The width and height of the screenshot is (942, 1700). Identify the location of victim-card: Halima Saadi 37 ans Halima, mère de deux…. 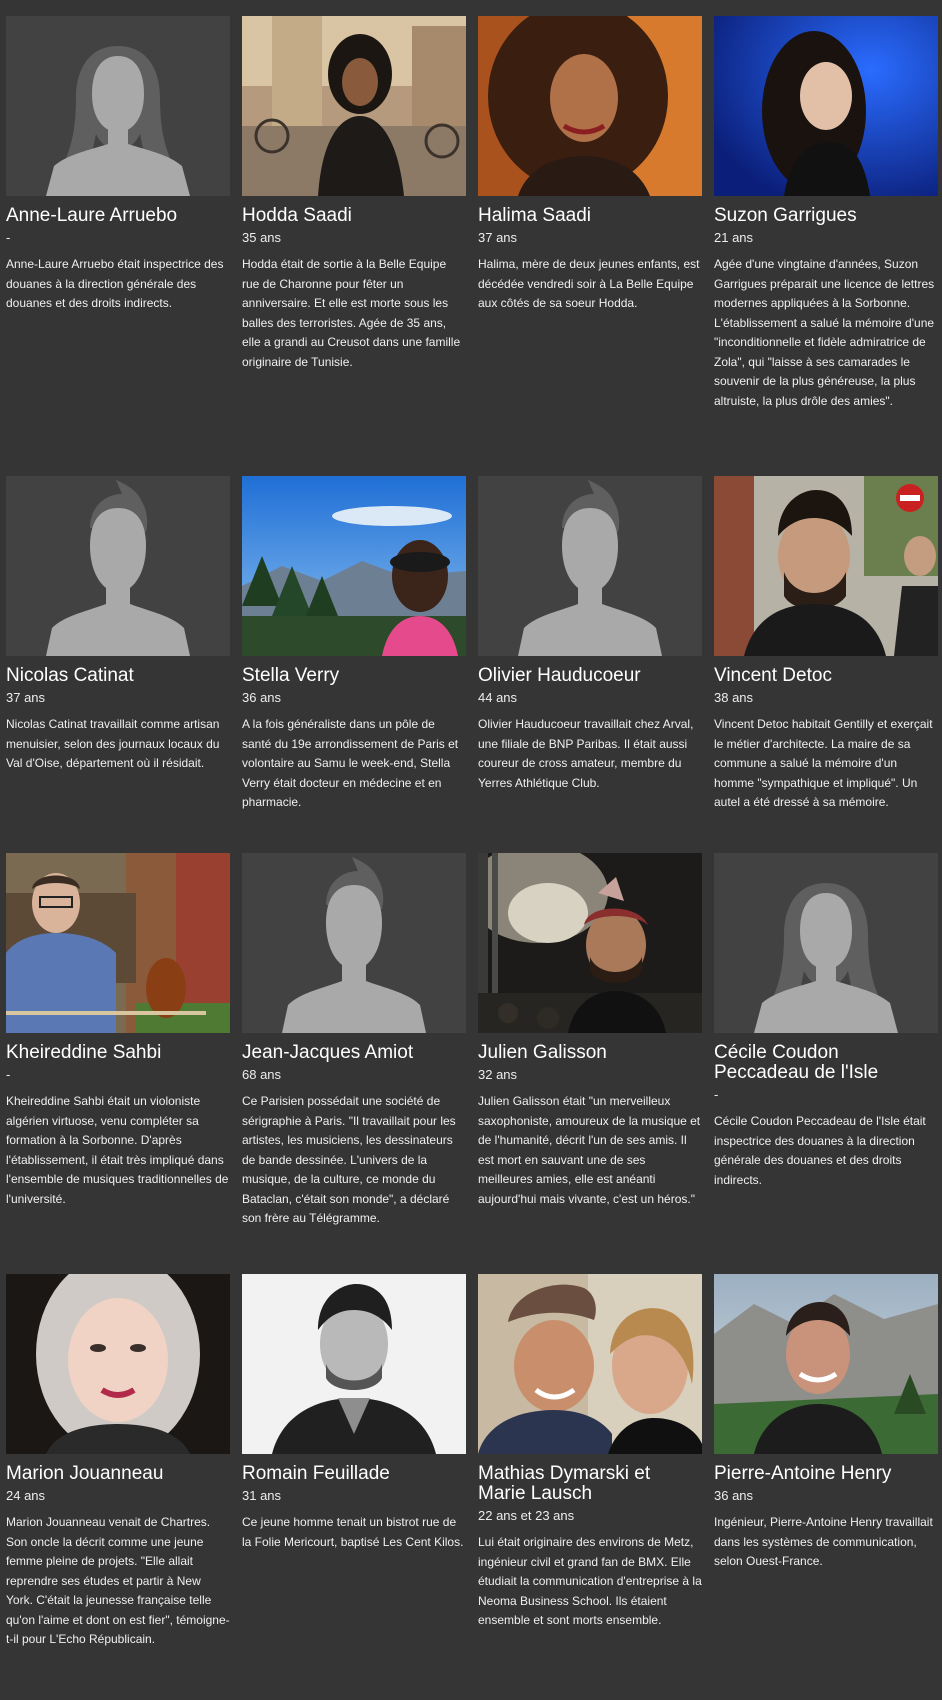
(590, 165).